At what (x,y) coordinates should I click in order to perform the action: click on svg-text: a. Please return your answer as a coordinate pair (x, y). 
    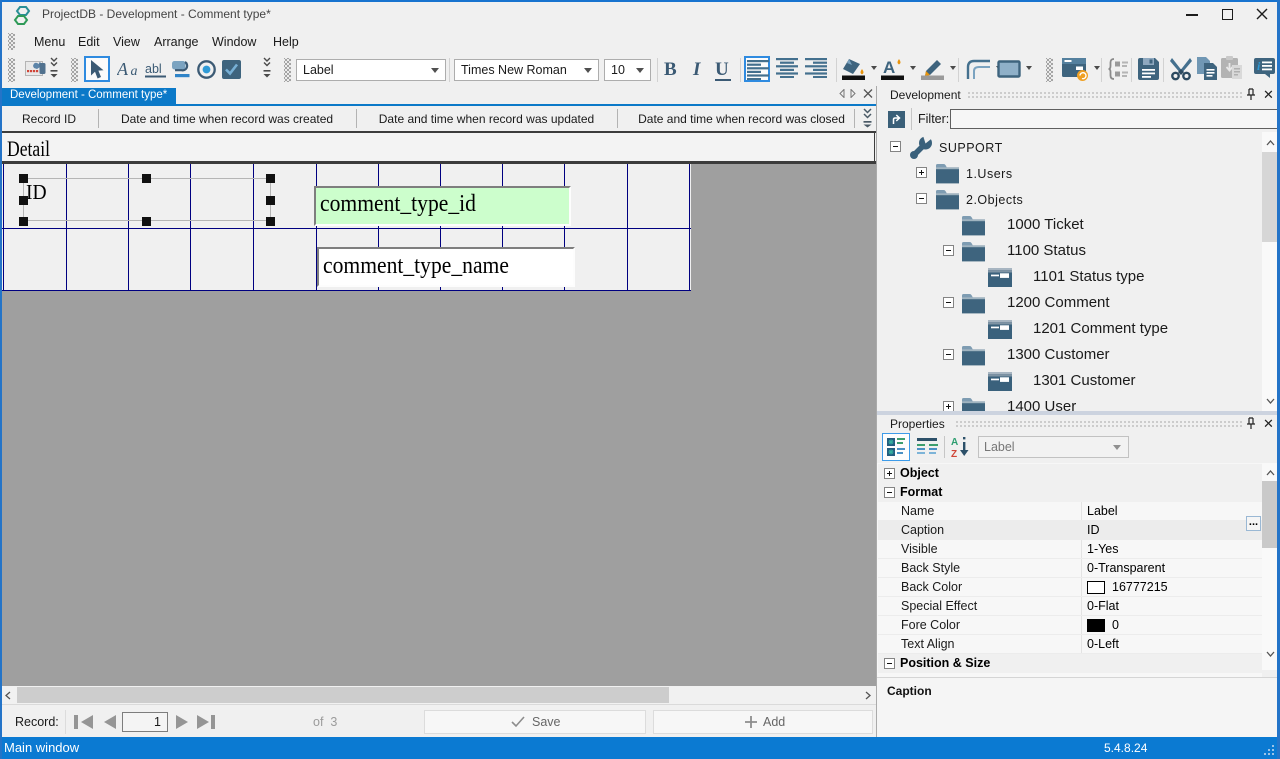
    Looking at the image, I should click on (134, 71).